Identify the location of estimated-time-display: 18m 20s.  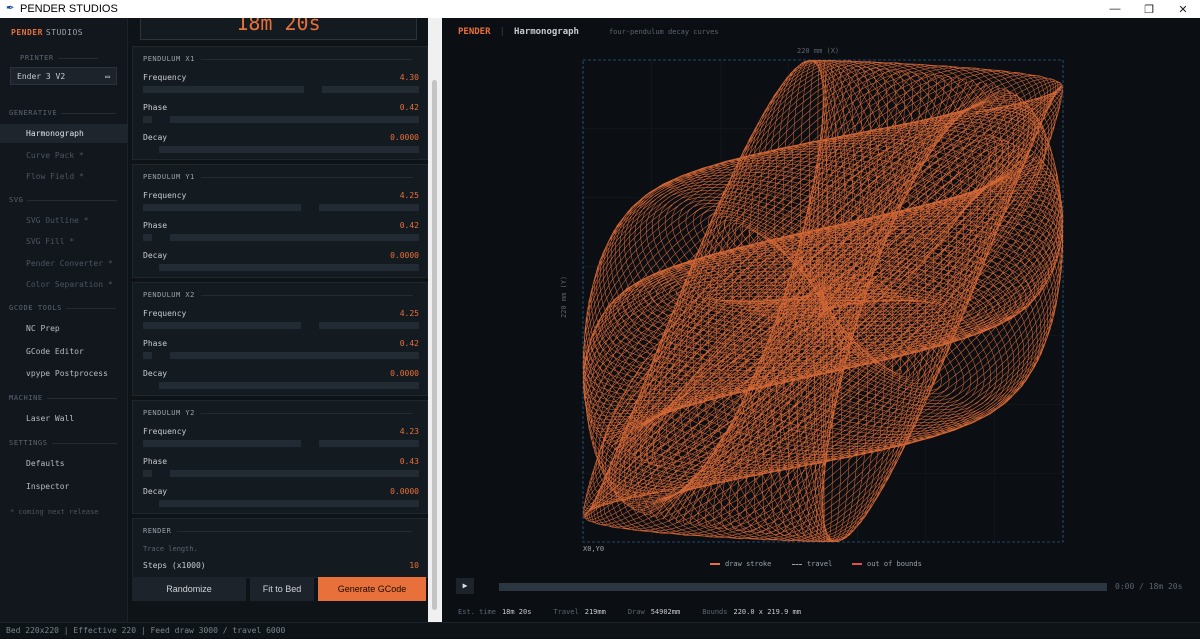
(278, 29).